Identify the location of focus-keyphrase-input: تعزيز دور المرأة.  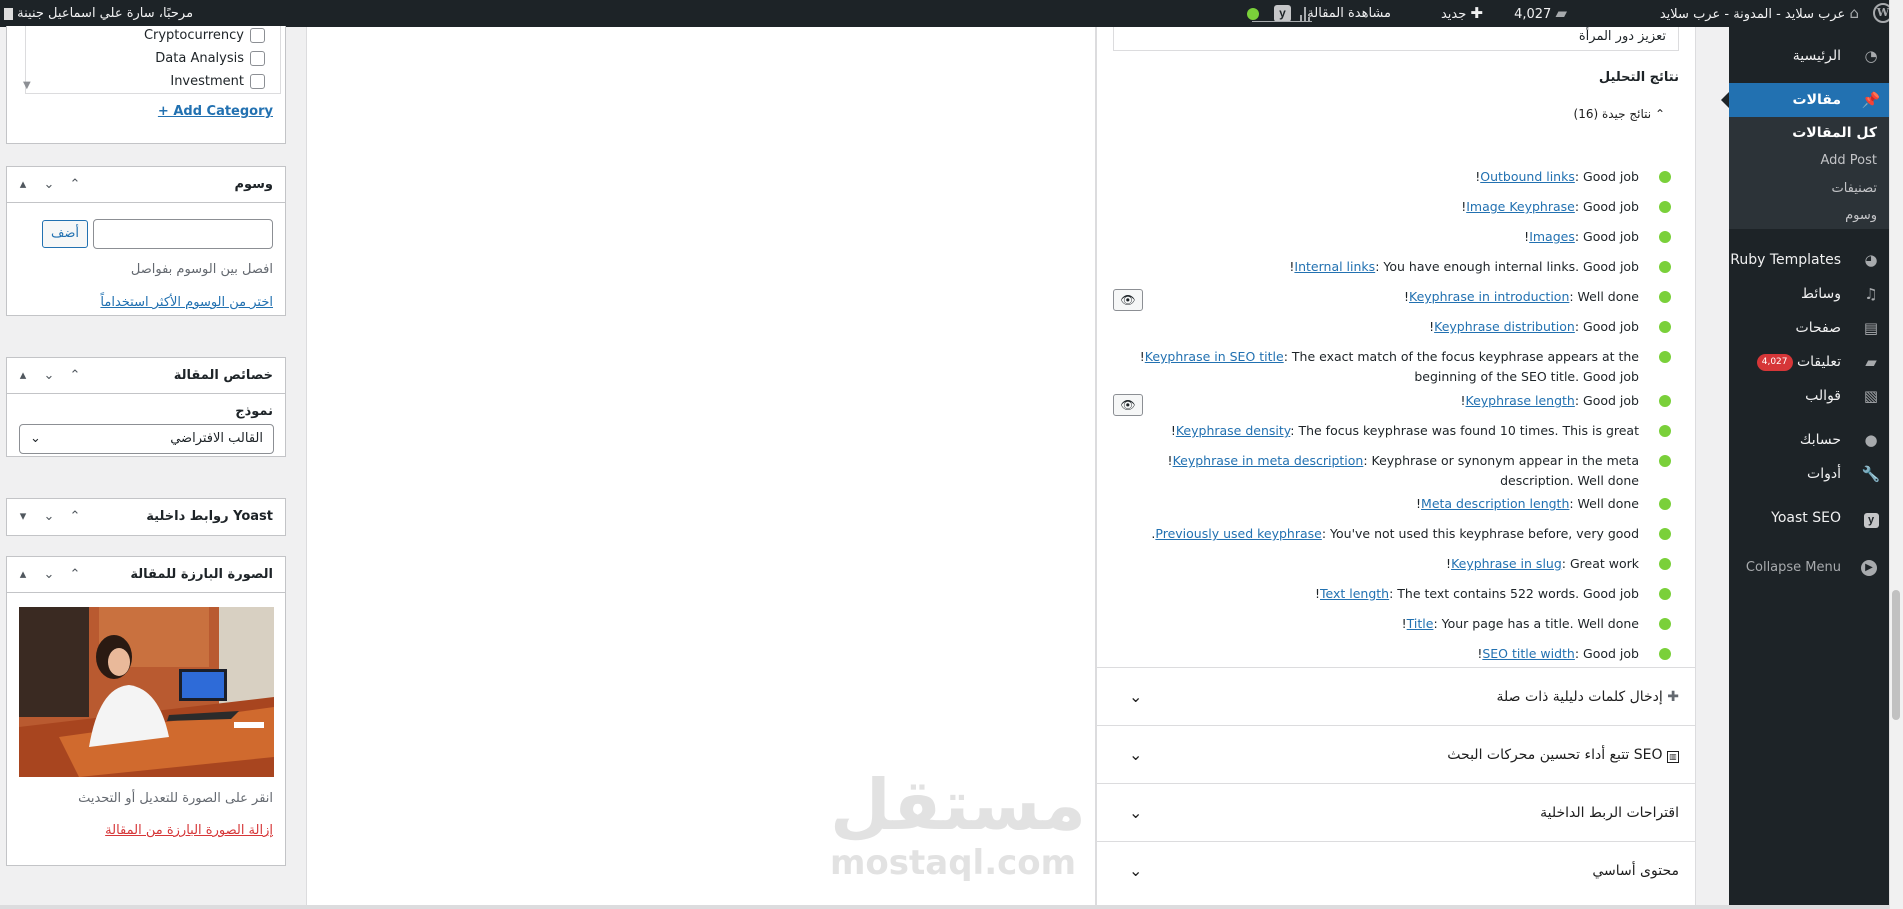
(1396, 39).